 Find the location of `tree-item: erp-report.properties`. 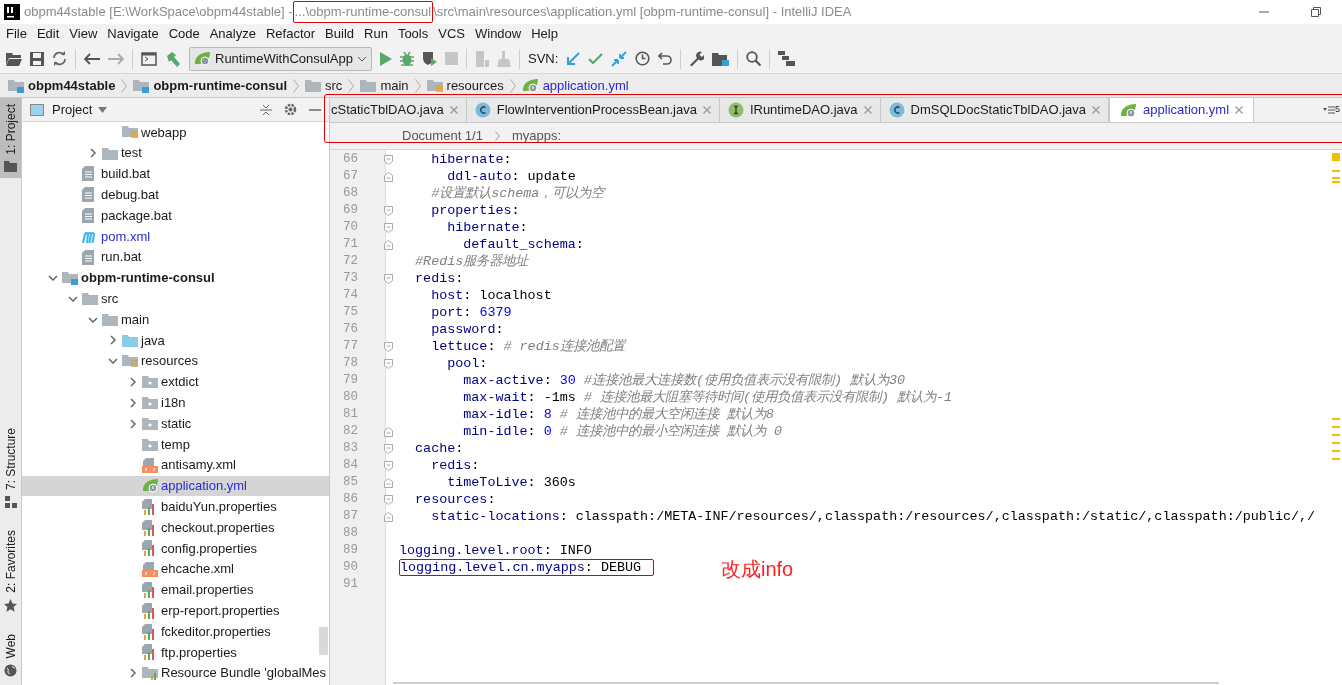

tree-item: erp-report.properties is located at coordinates (175, 611).